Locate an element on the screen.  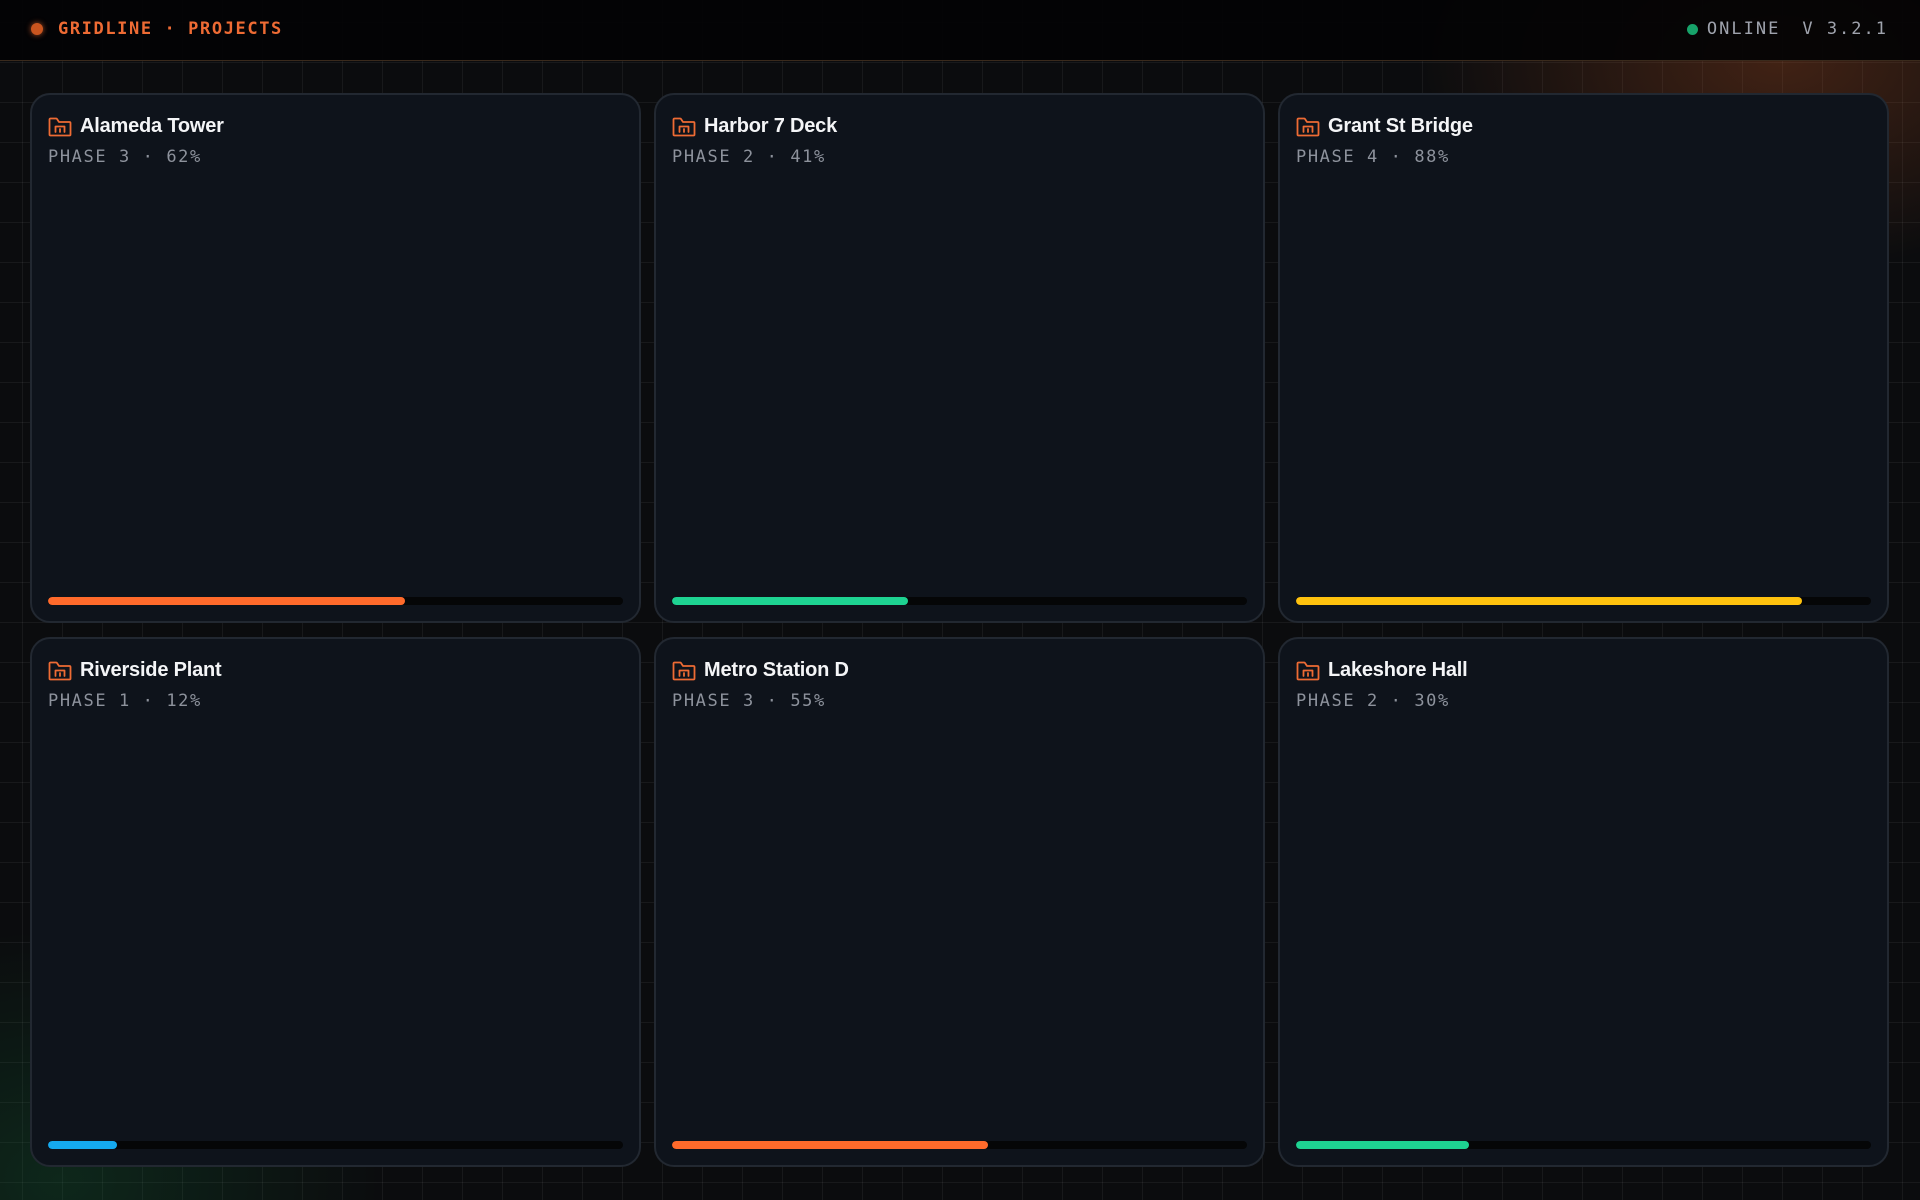
project-card: Lakeshore Hall PHASE 2 · 30% is located at coordinates (1583, 902).